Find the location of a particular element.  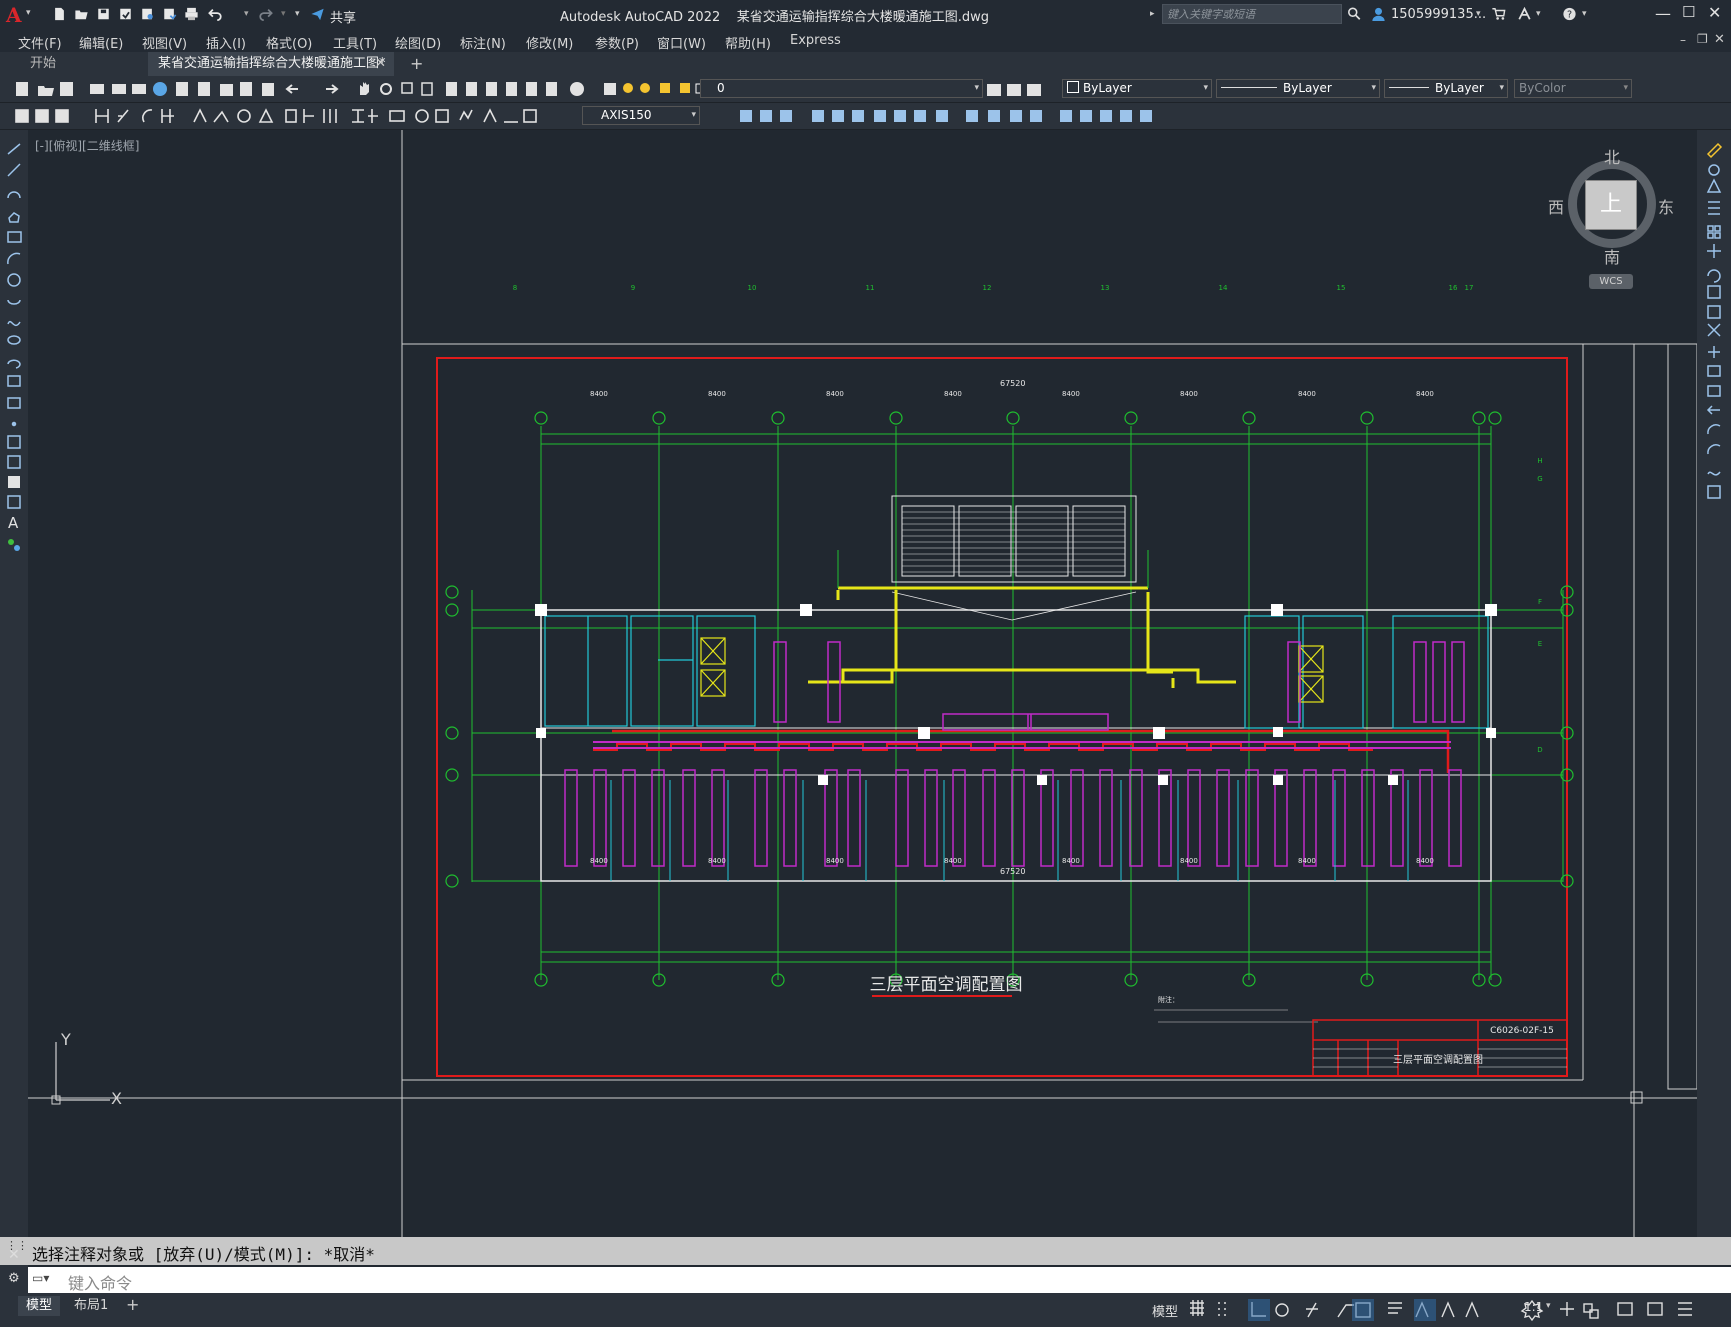

close-icon: ✕ is located at coordinates (1714, 12).